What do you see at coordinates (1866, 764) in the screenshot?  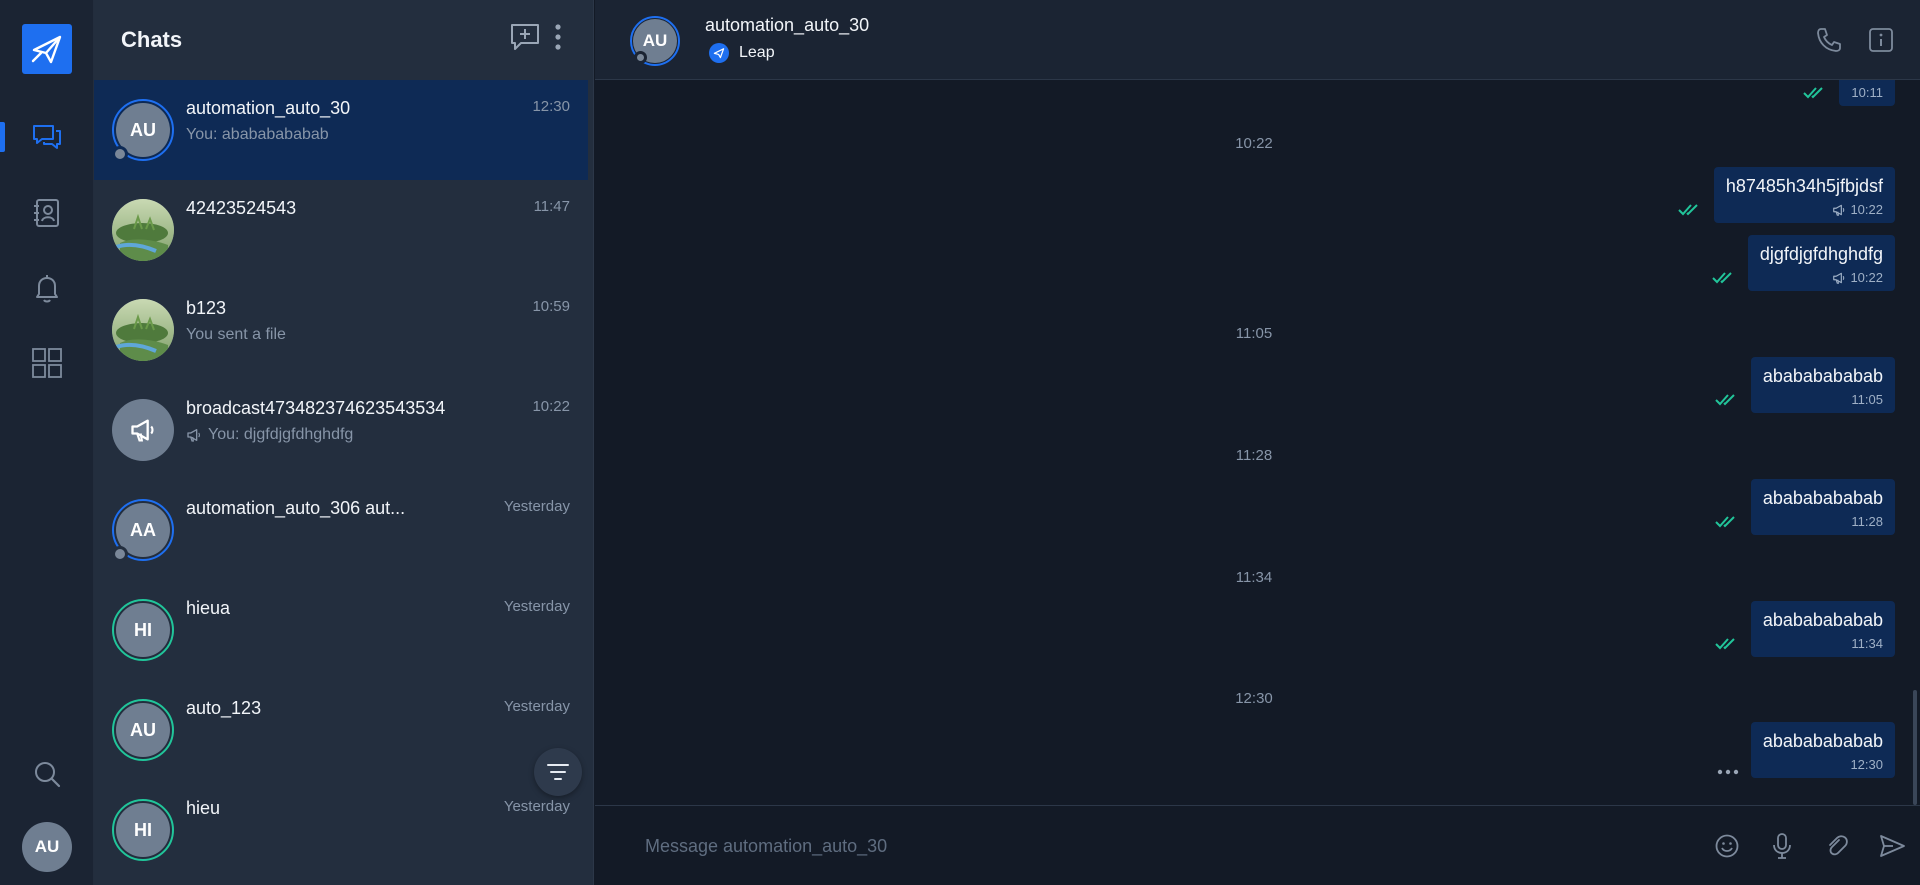 I see `message-time: 12:30` at bounding box center [1866, 764].